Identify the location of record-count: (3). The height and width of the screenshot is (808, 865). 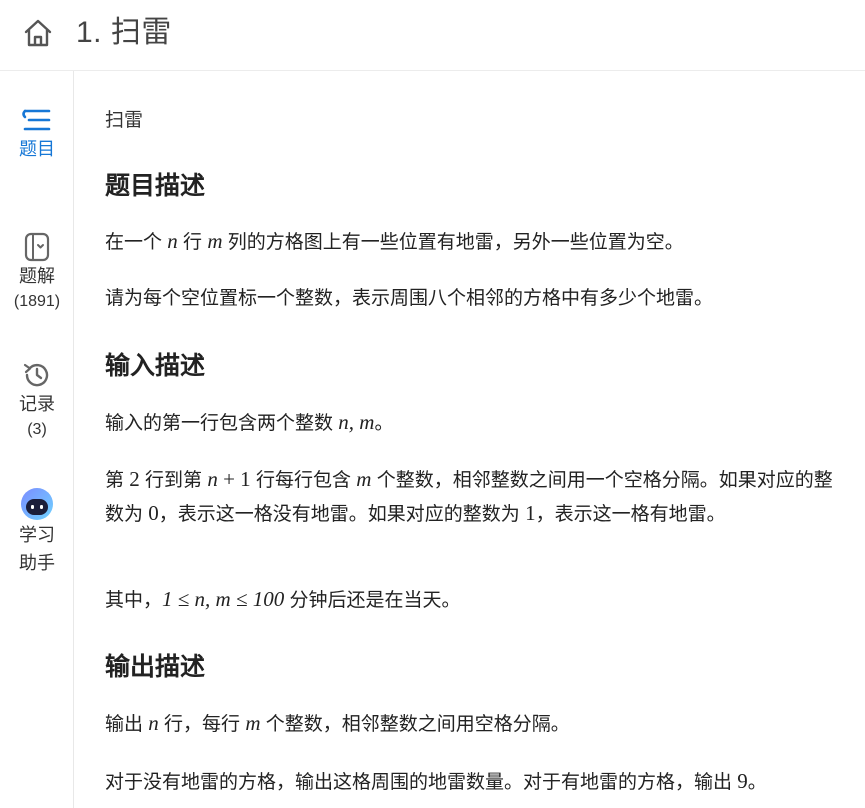
(37, 429).